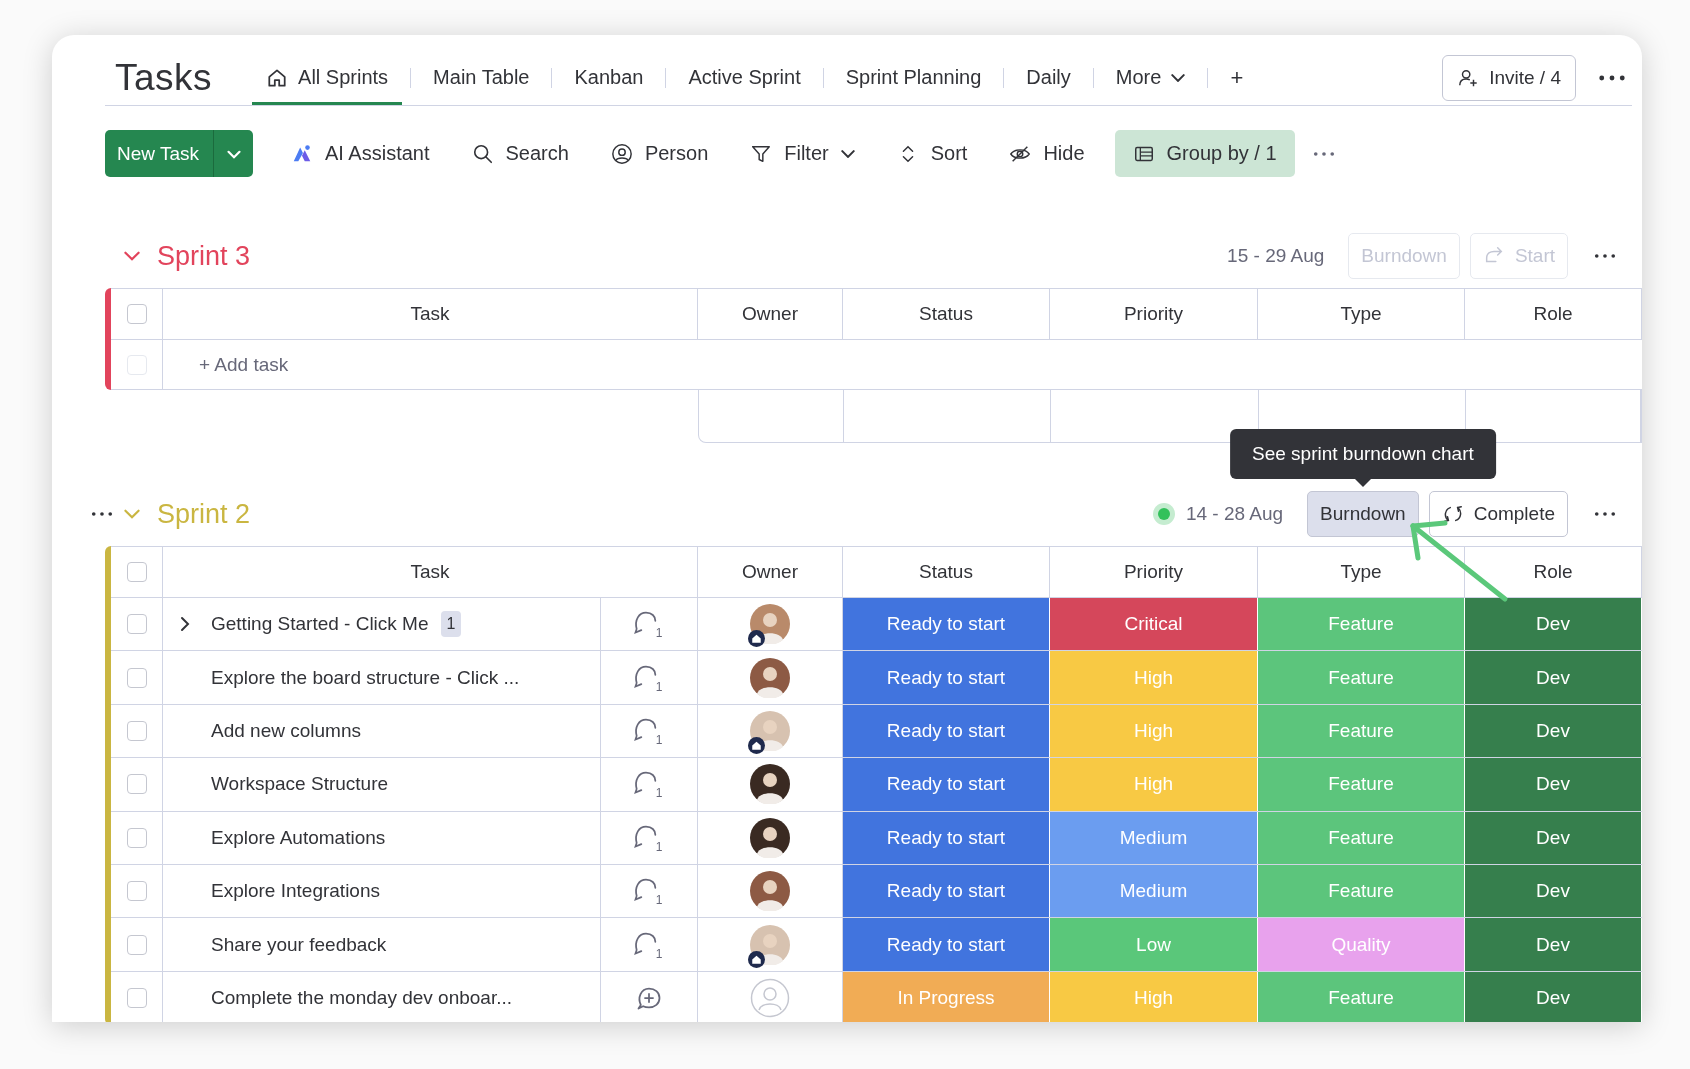 Image resolution: width=1690 pixels, height=1069 pixels. I want to click on task-name: Explore Automations, so click(298, 837).